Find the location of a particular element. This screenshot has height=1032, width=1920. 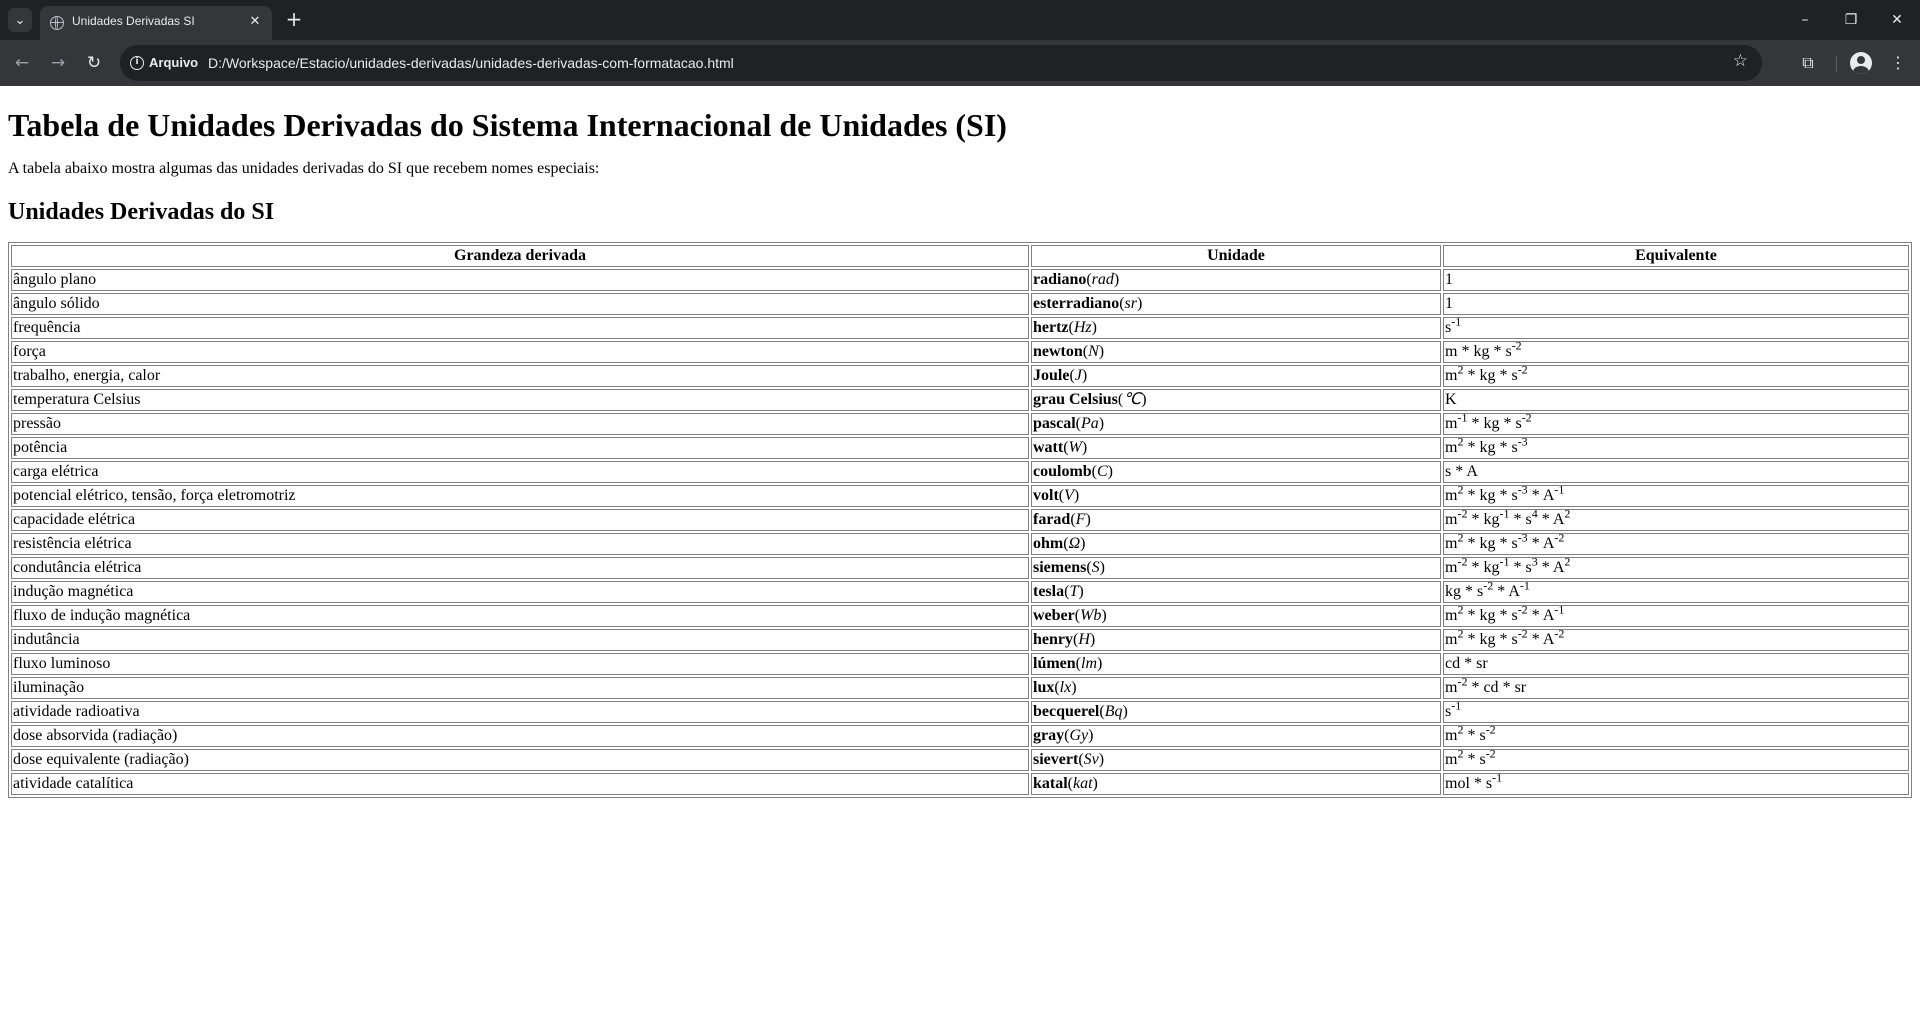

equivalent-cell: m-1 * kg * s-2 is located at coordinates (1676, 422).